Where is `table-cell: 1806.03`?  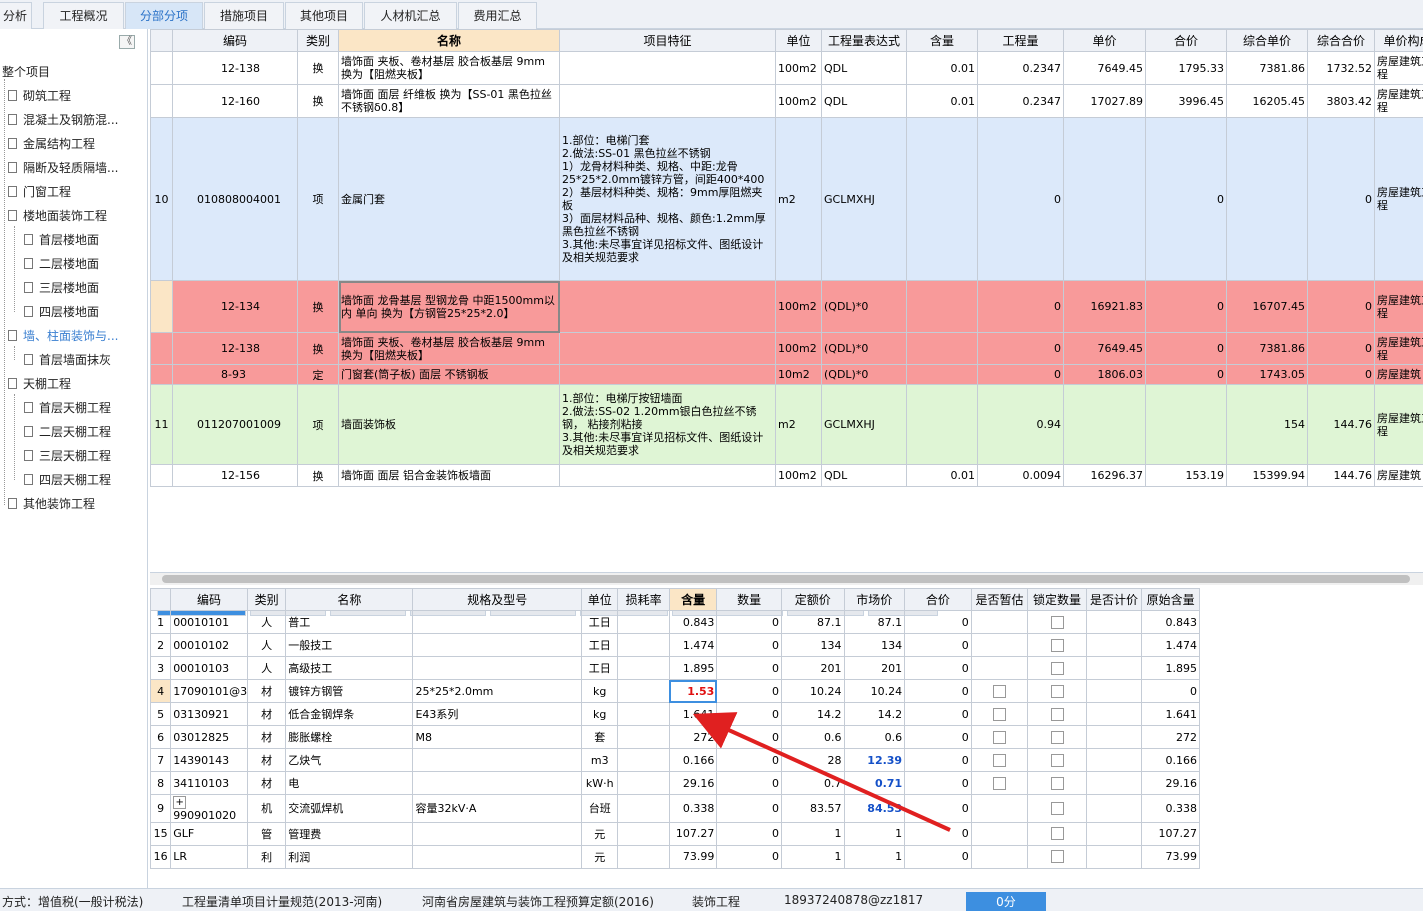
table-cell: 1806.03 is located at coordinates (1104, 374).